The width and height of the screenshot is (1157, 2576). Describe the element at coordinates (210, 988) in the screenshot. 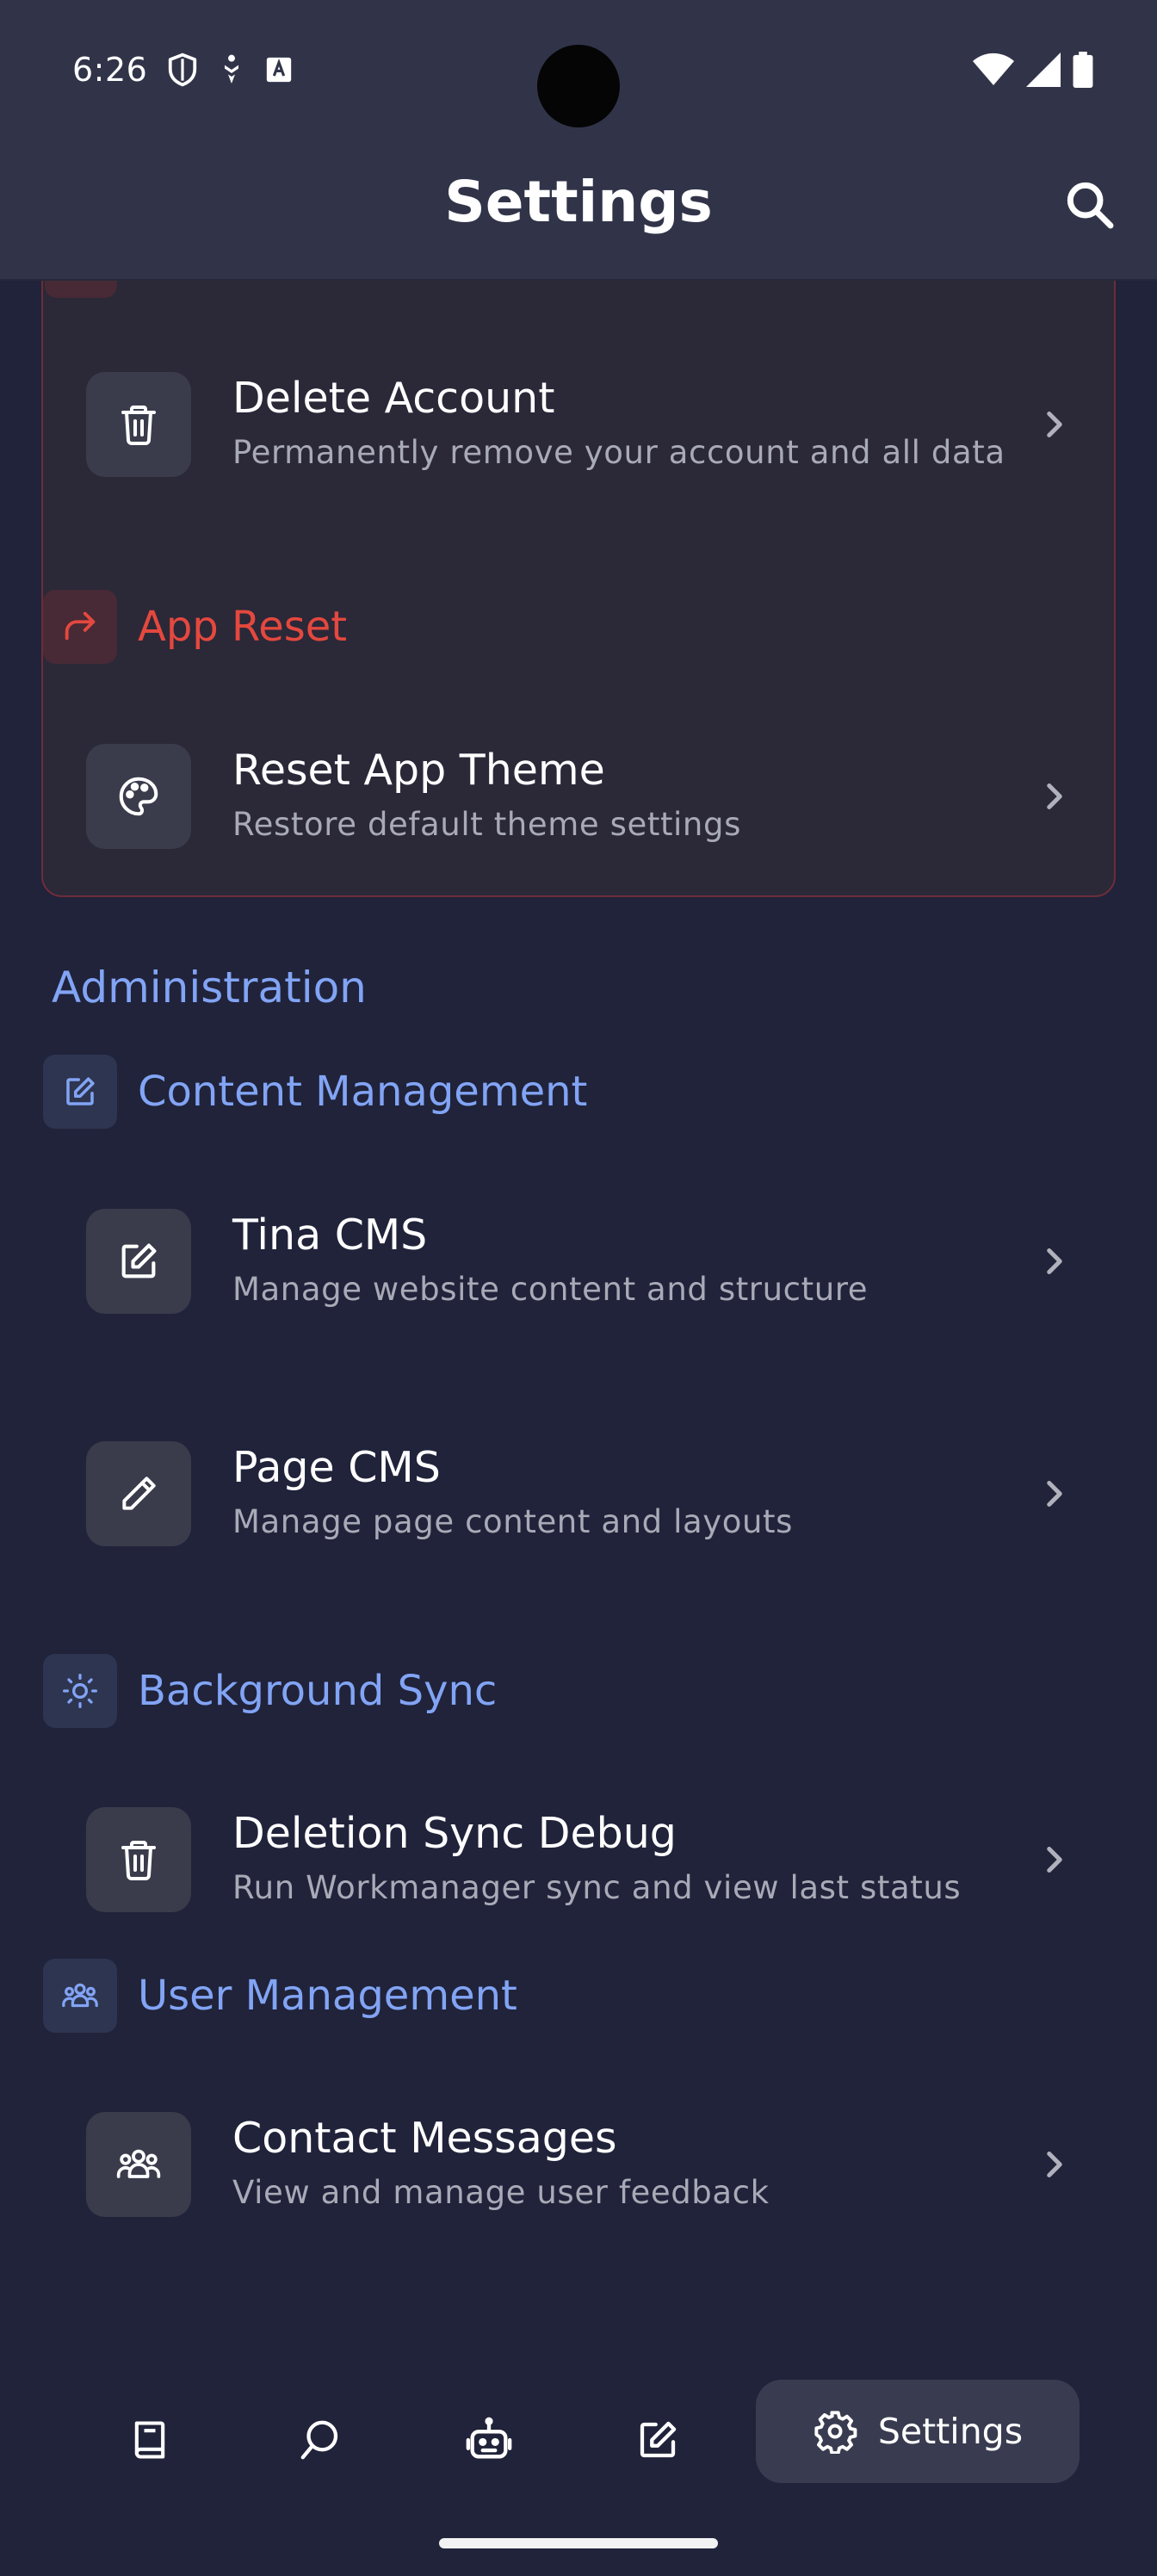

I see `administration-title: Administration` at that location.